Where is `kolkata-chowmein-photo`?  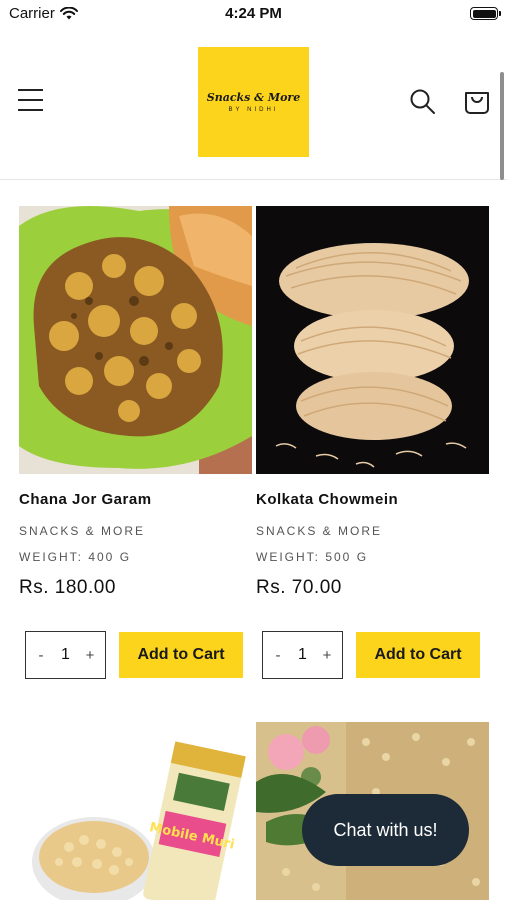
kolkata-chowmein-photo is located at coordinates (372, 340).